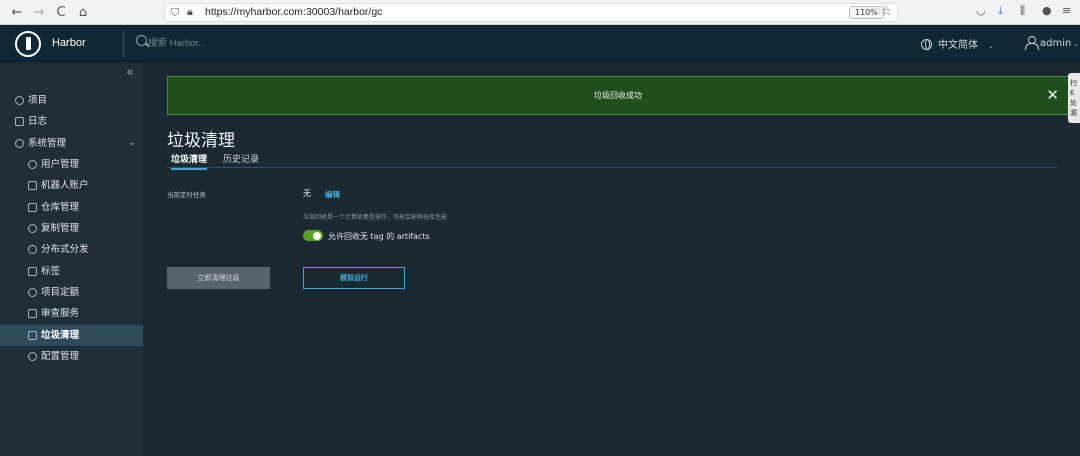 This screenshot has height=456, width=1080. Describe the element at coordinates (32, 185) in the screenshot. I see `robot-icon` at that location.